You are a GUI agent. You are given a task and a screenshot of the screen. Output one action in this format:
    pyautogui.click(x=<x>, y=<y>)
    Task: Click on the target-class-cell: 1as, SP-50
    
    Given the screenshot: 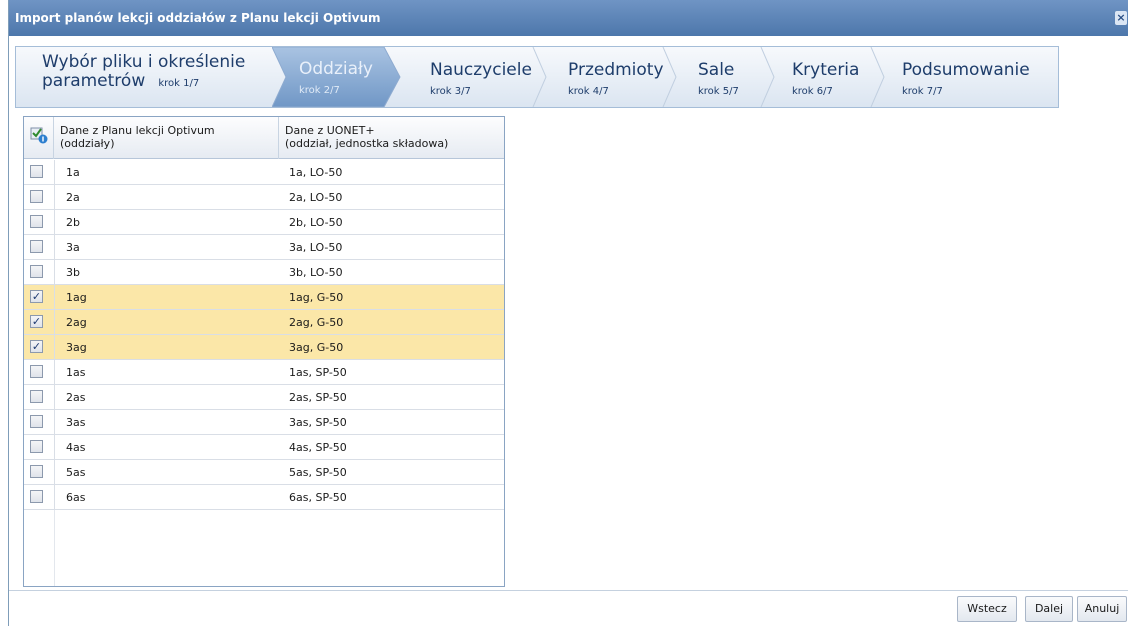 What is the action you would take?
    pyautogui.click(x=318, y=372)
    